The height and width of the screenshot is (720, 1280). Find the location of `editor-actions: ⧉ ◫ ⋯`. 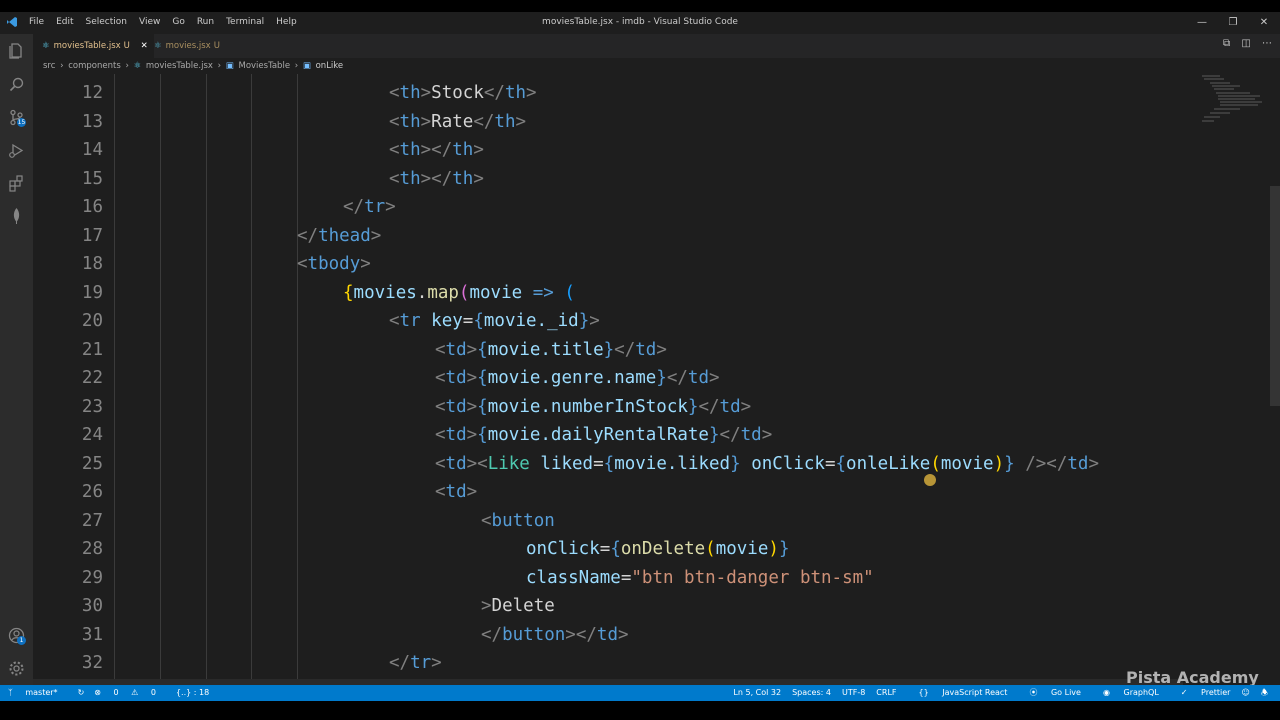

editor-actions: ⧉ ◫ ⋯ is located at coordinates (1247, 43).